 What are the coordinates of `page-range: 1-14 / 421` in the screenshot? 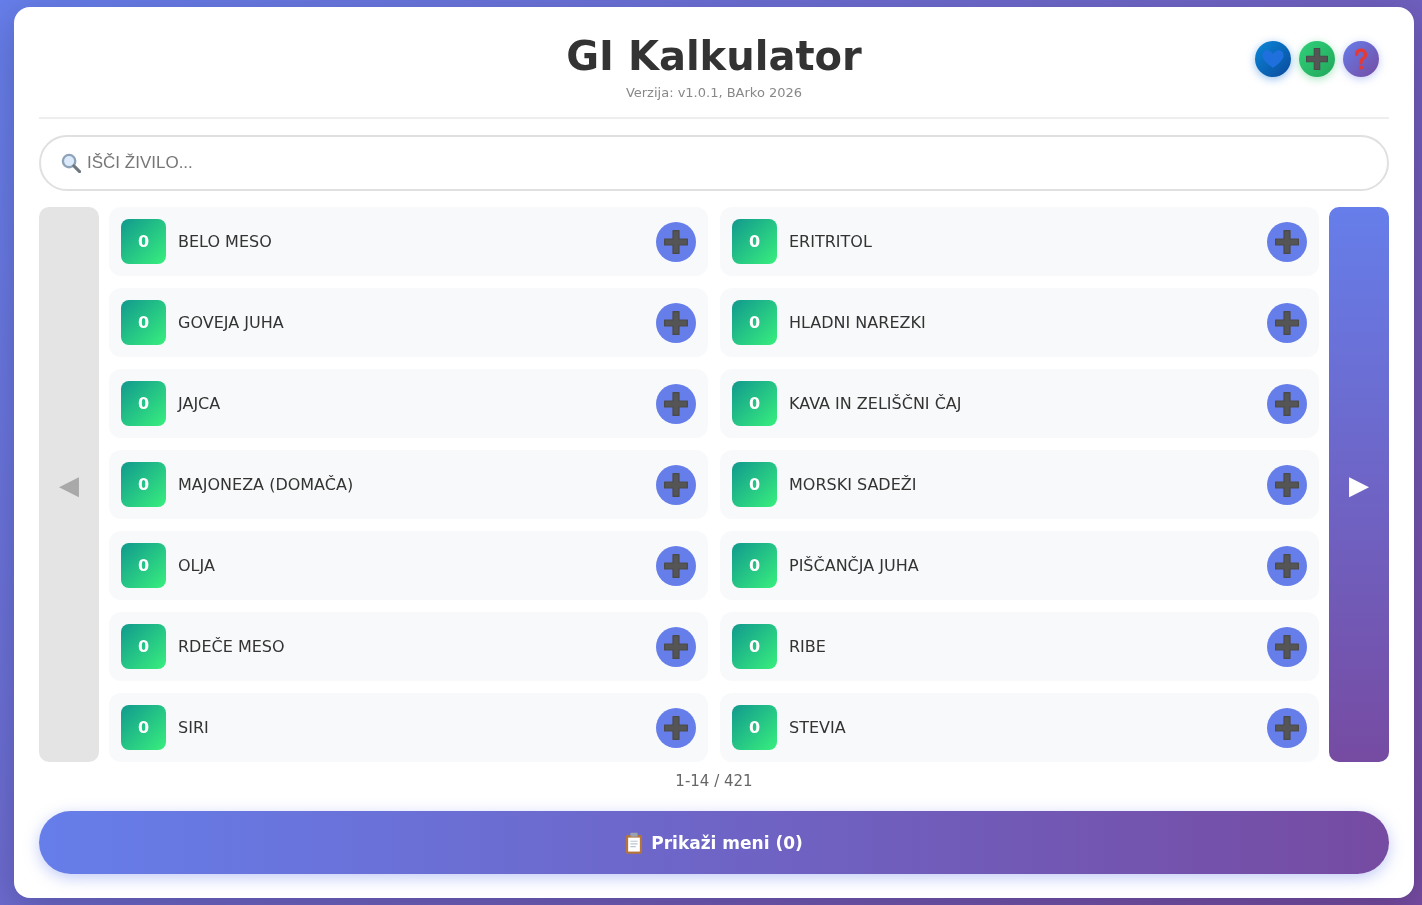 It's located at (714, 781).